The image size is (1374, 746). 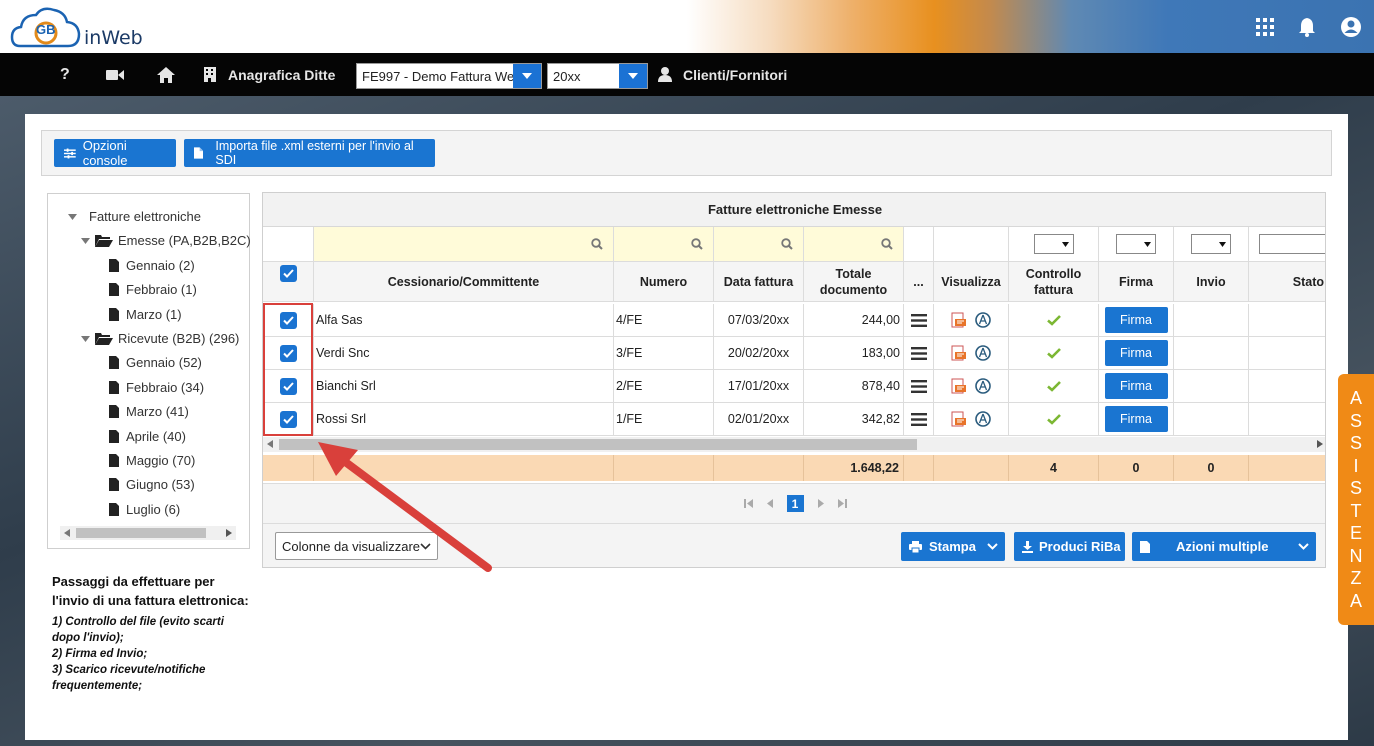 What do you see at coordinates (152, 265) in the screenshot?
I see `tree-item: Gennaio (2)` at bounding box center [152, 265].